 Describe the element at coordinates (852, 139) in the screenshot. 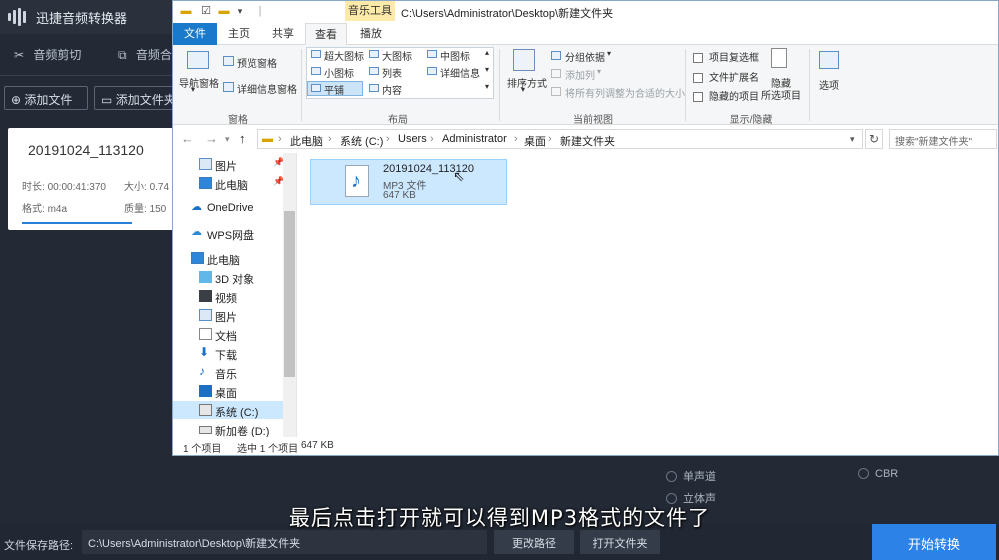

I see `address-dropdown-icon: ▾` at that location.